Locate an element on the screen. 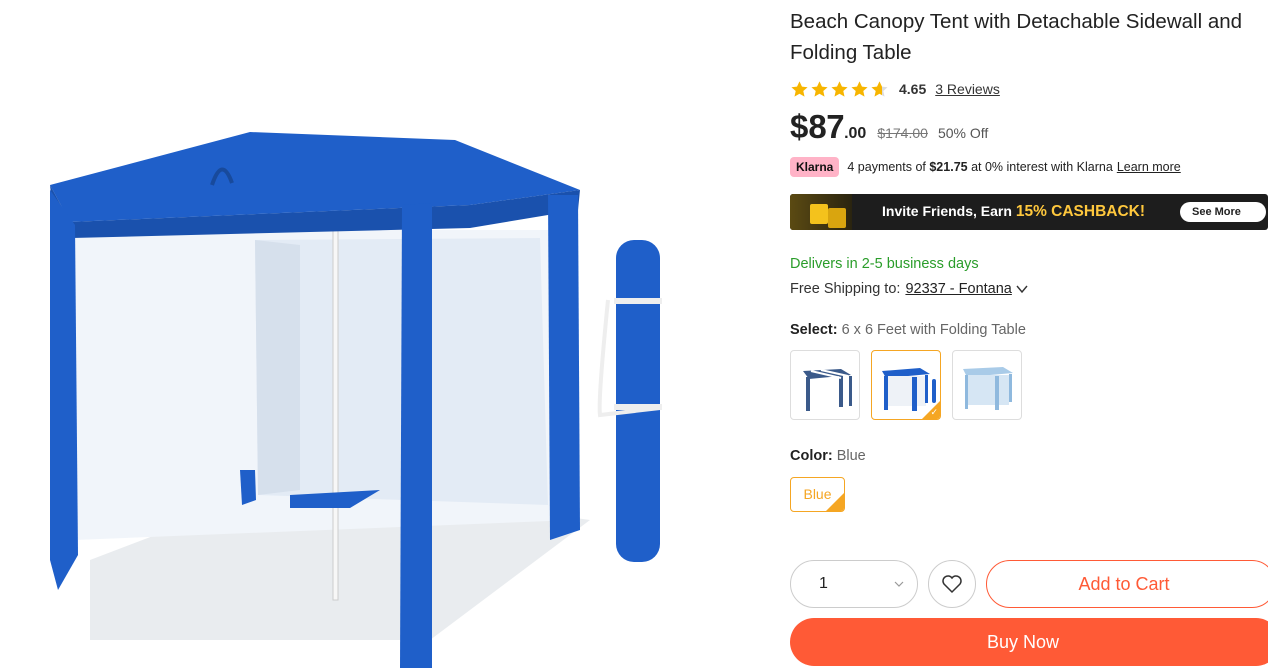  size-select-label: Select: 6 x 6 Feet with Folding Table is located at coordinates (908, 330).